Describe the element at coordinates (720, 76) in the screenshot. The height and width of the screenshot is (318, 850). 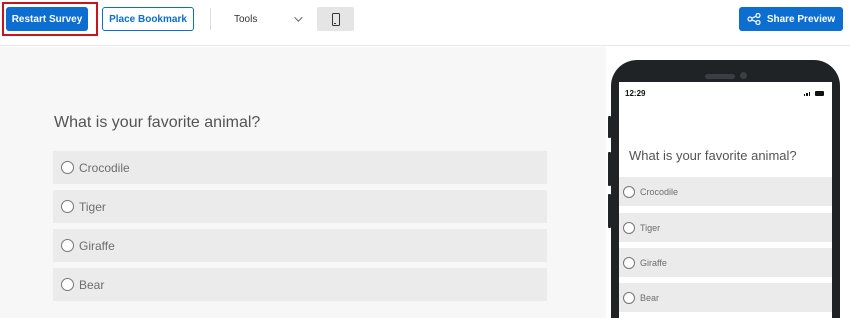
I see `phone-speaker` at that location.